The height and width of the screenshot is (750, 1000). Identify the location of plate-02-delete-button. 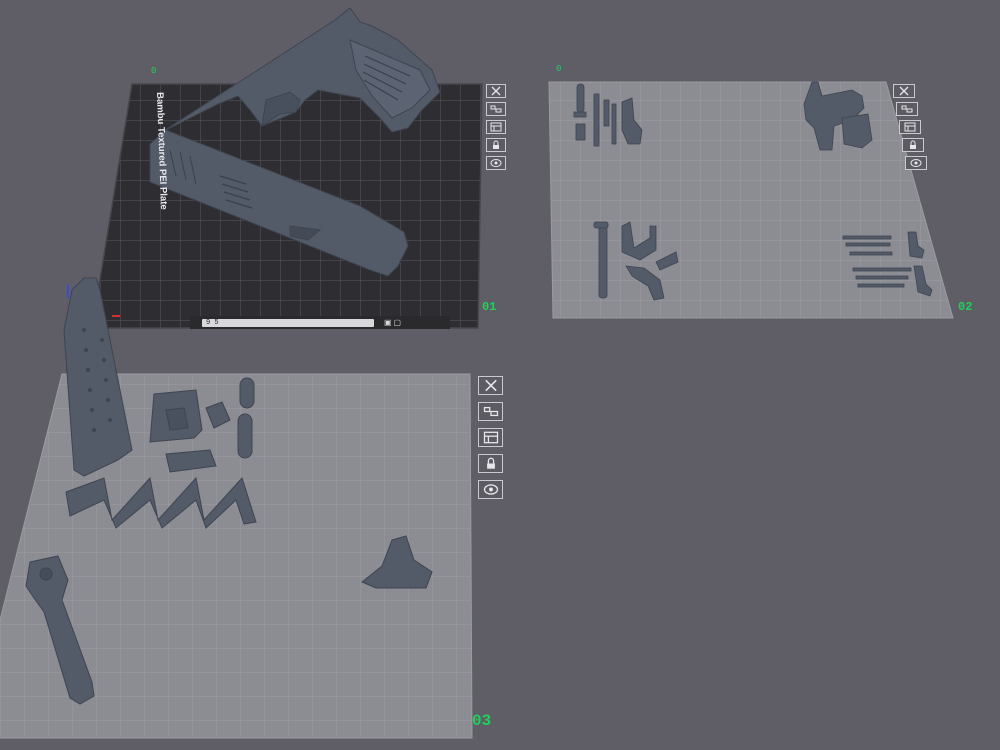
(904, 91).